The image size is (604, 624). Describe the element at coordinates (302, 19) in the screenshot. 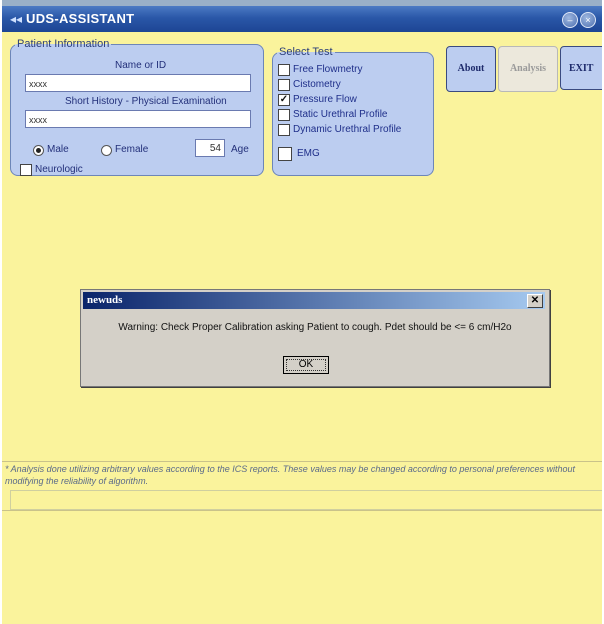

I see `title-bar: ◂◂ UDS-ASSISTANT – ×` at that location.